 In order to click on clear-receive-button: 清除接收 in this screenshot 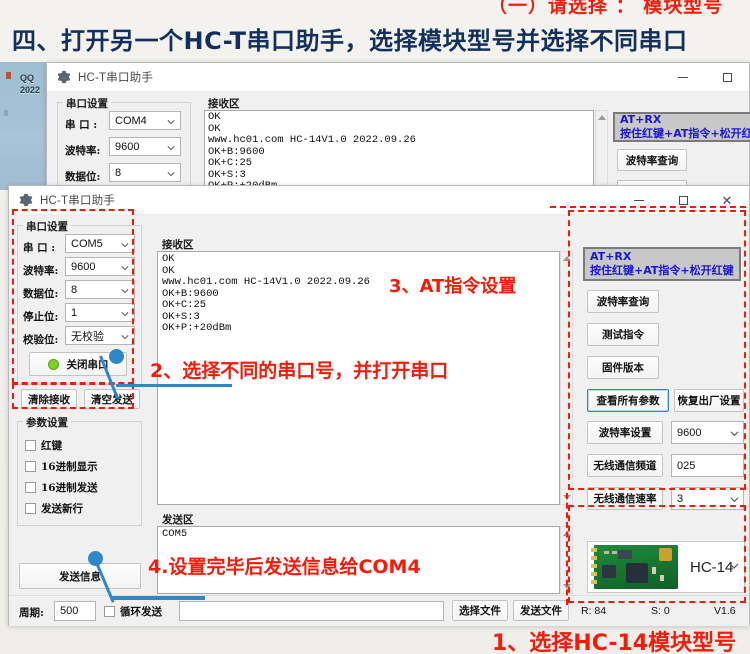, I will do `click(49, 399)`.